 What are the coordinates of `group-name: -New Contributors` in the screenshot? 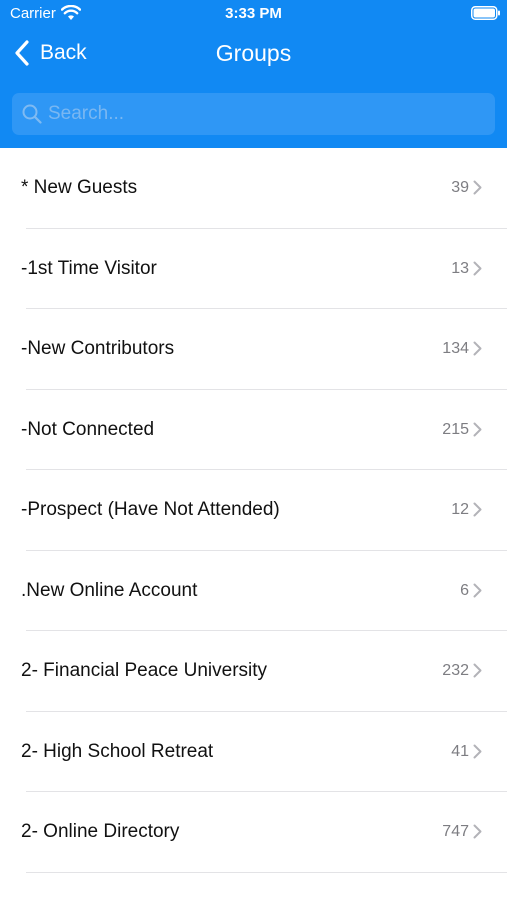 It's located at (98, 348).